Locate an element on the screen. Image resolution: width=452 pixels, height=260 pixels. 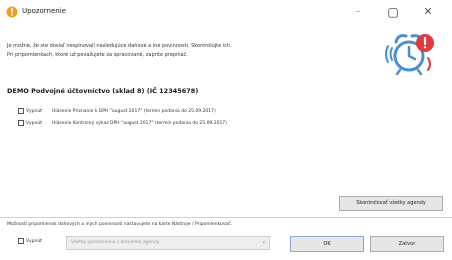
maximize-button: ▢ is located at coordinates (393, 12).